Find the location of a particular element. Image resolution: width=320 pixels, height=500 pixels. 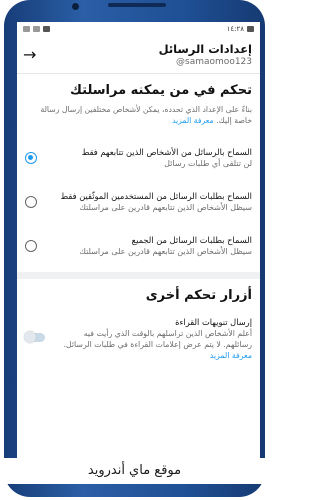

read-receipts-toggle is located at coordinates (34, 337).